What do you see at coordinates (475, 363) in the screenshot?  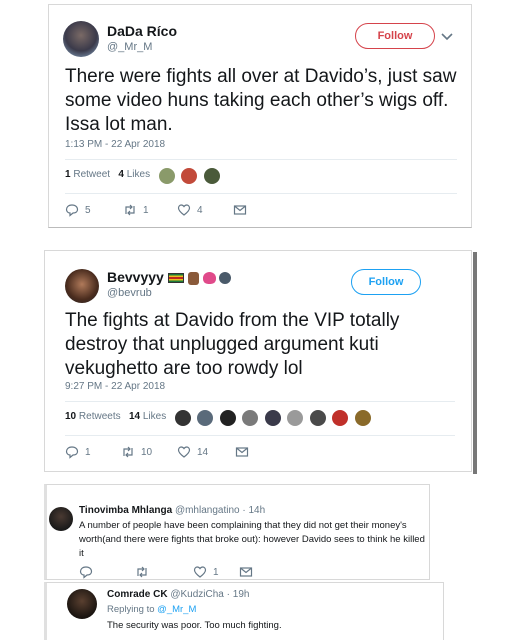 I see `scrollbar` at bounding box center [475, 363].